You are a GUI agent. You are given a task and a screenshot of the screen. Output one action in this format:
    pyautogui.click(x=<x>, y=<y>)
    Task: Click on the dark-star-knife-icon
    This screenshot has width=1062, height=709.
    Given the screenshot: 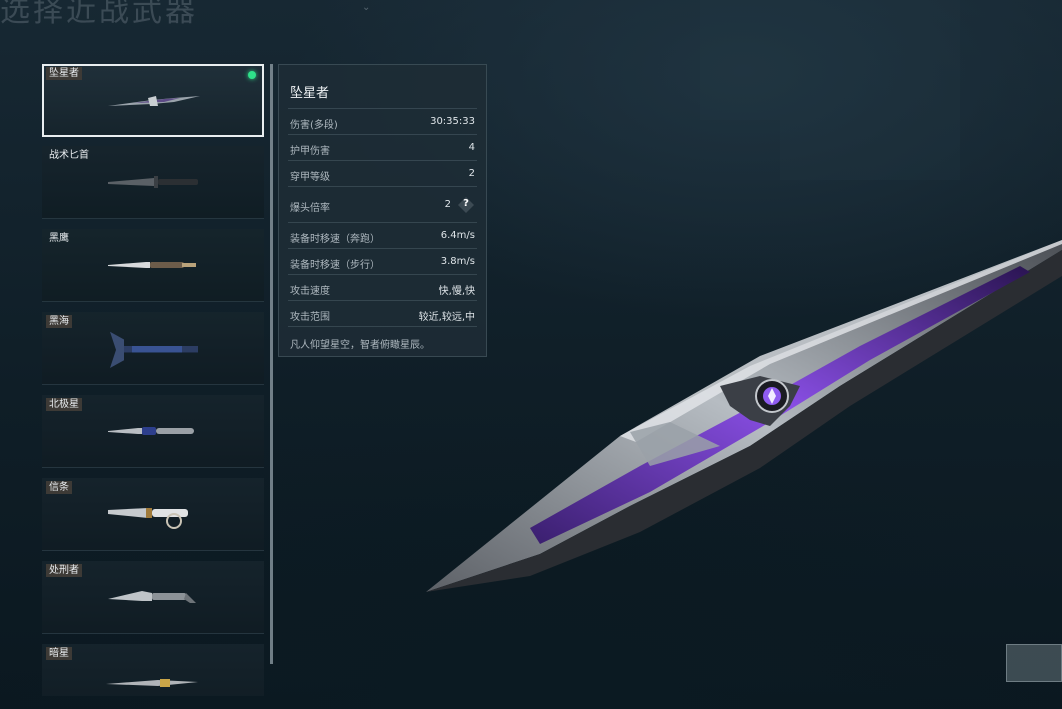 What is the action you would take?
    pyautogui.click(x=152, y=683)
    